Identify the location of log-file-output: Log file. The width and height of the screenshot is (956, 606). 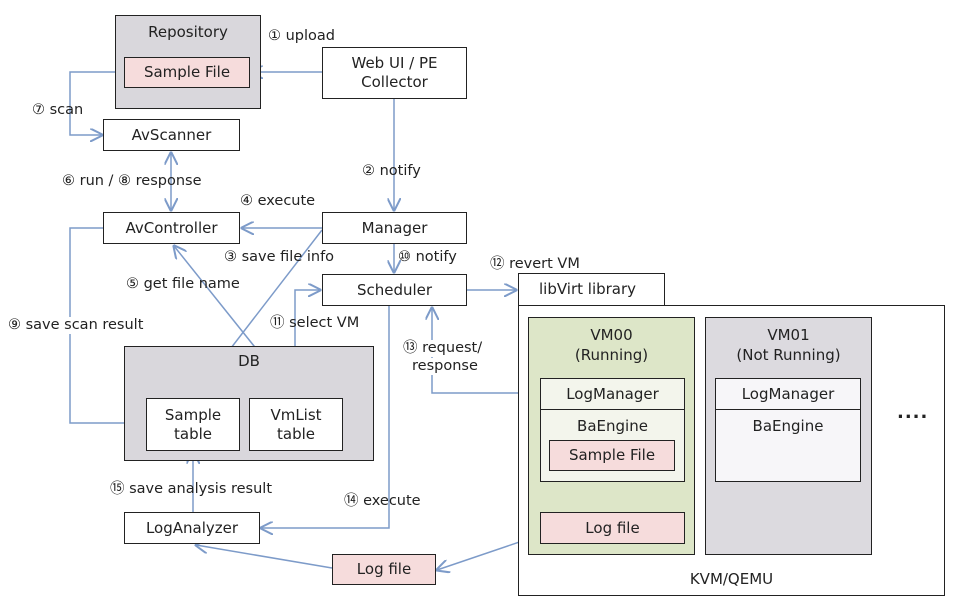
(384, 569).